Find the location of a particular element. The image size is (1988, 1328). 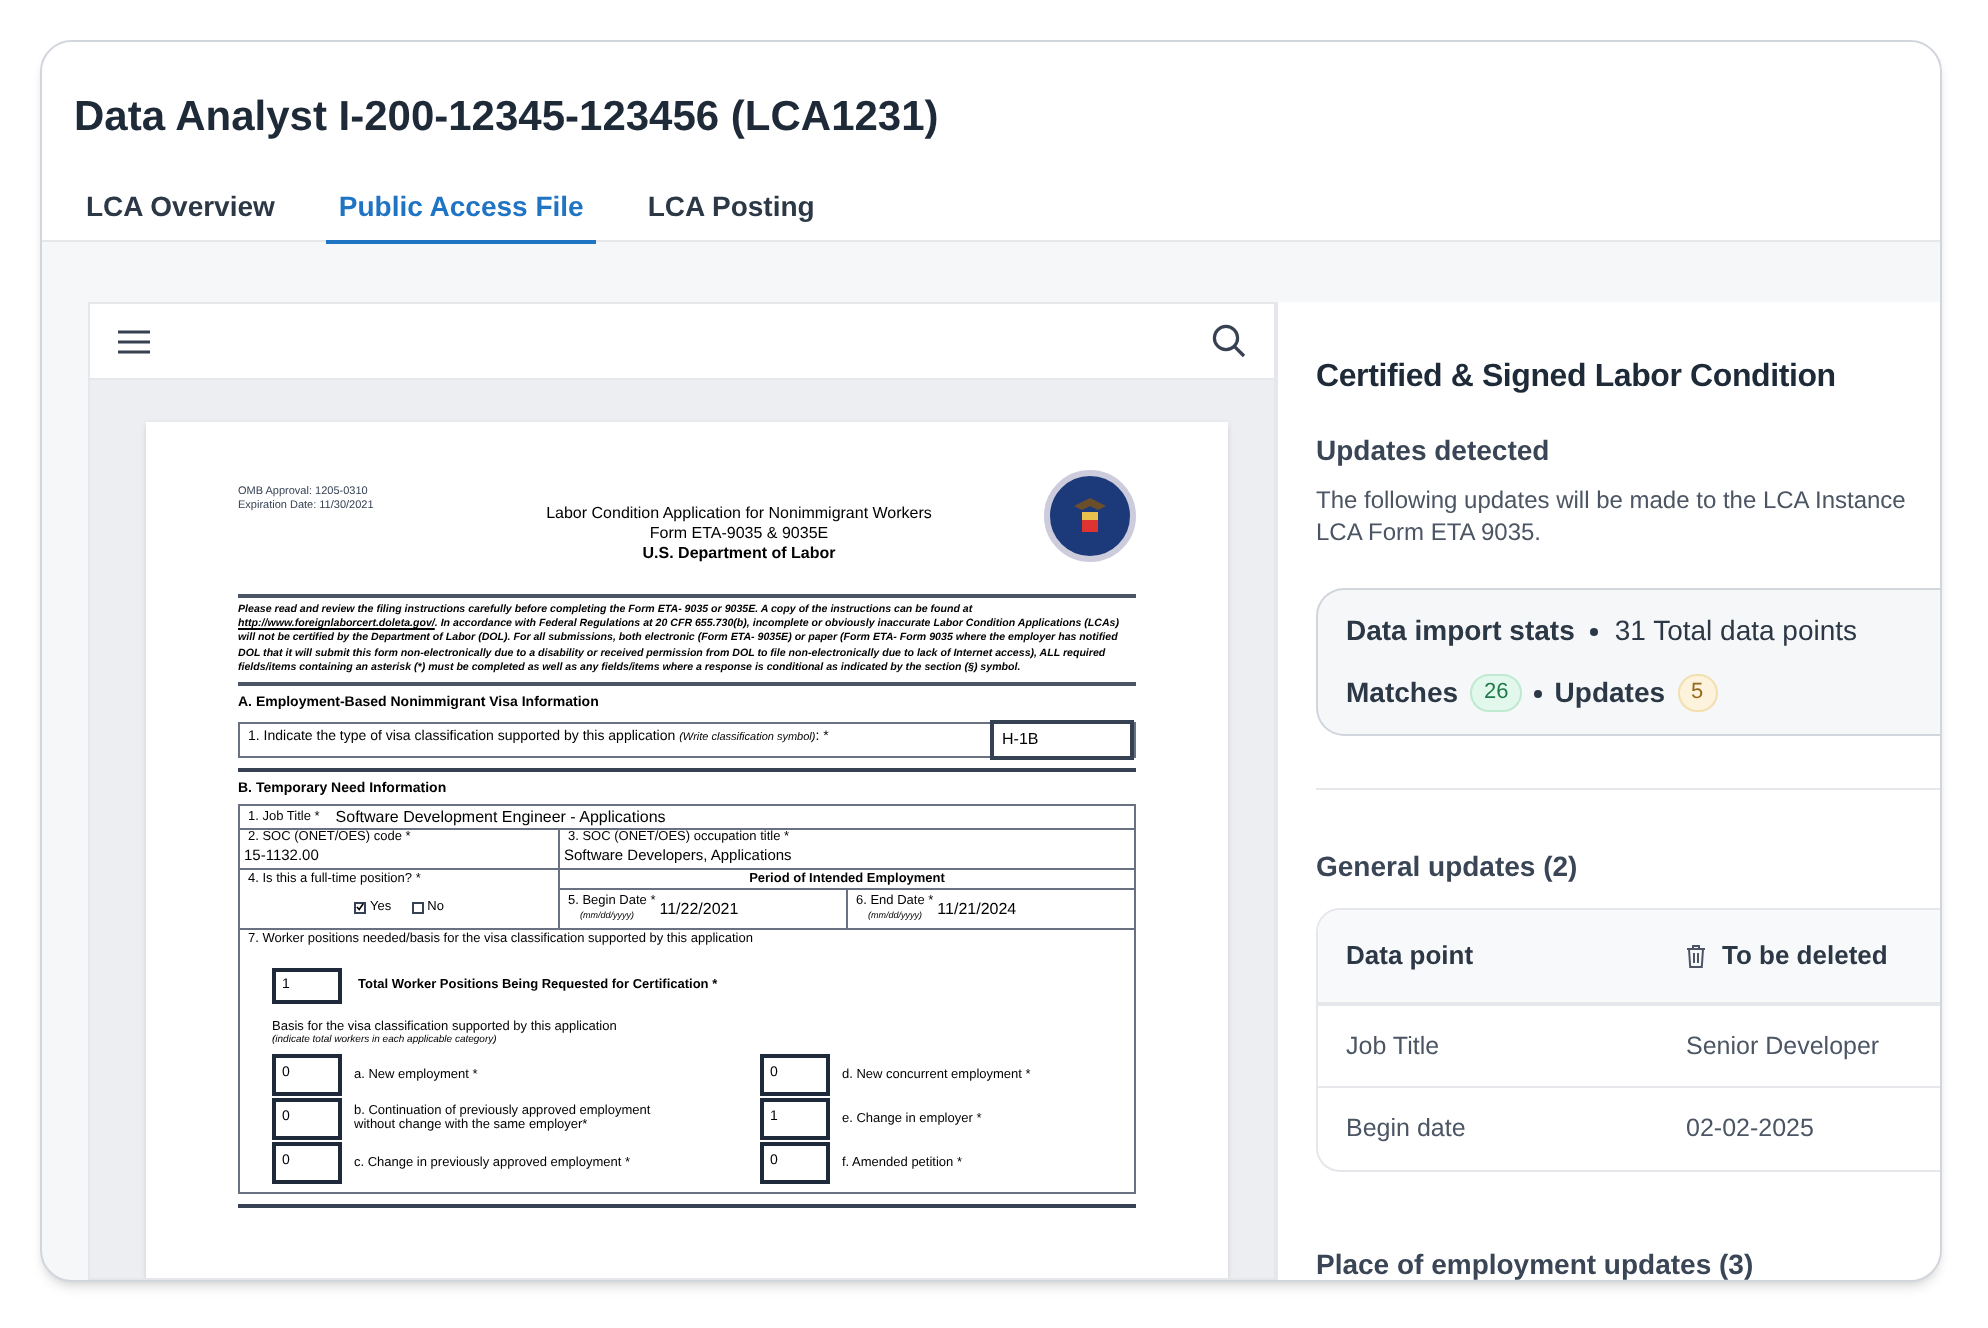

field-value: H-1B is located at coordinates (1062, 739).